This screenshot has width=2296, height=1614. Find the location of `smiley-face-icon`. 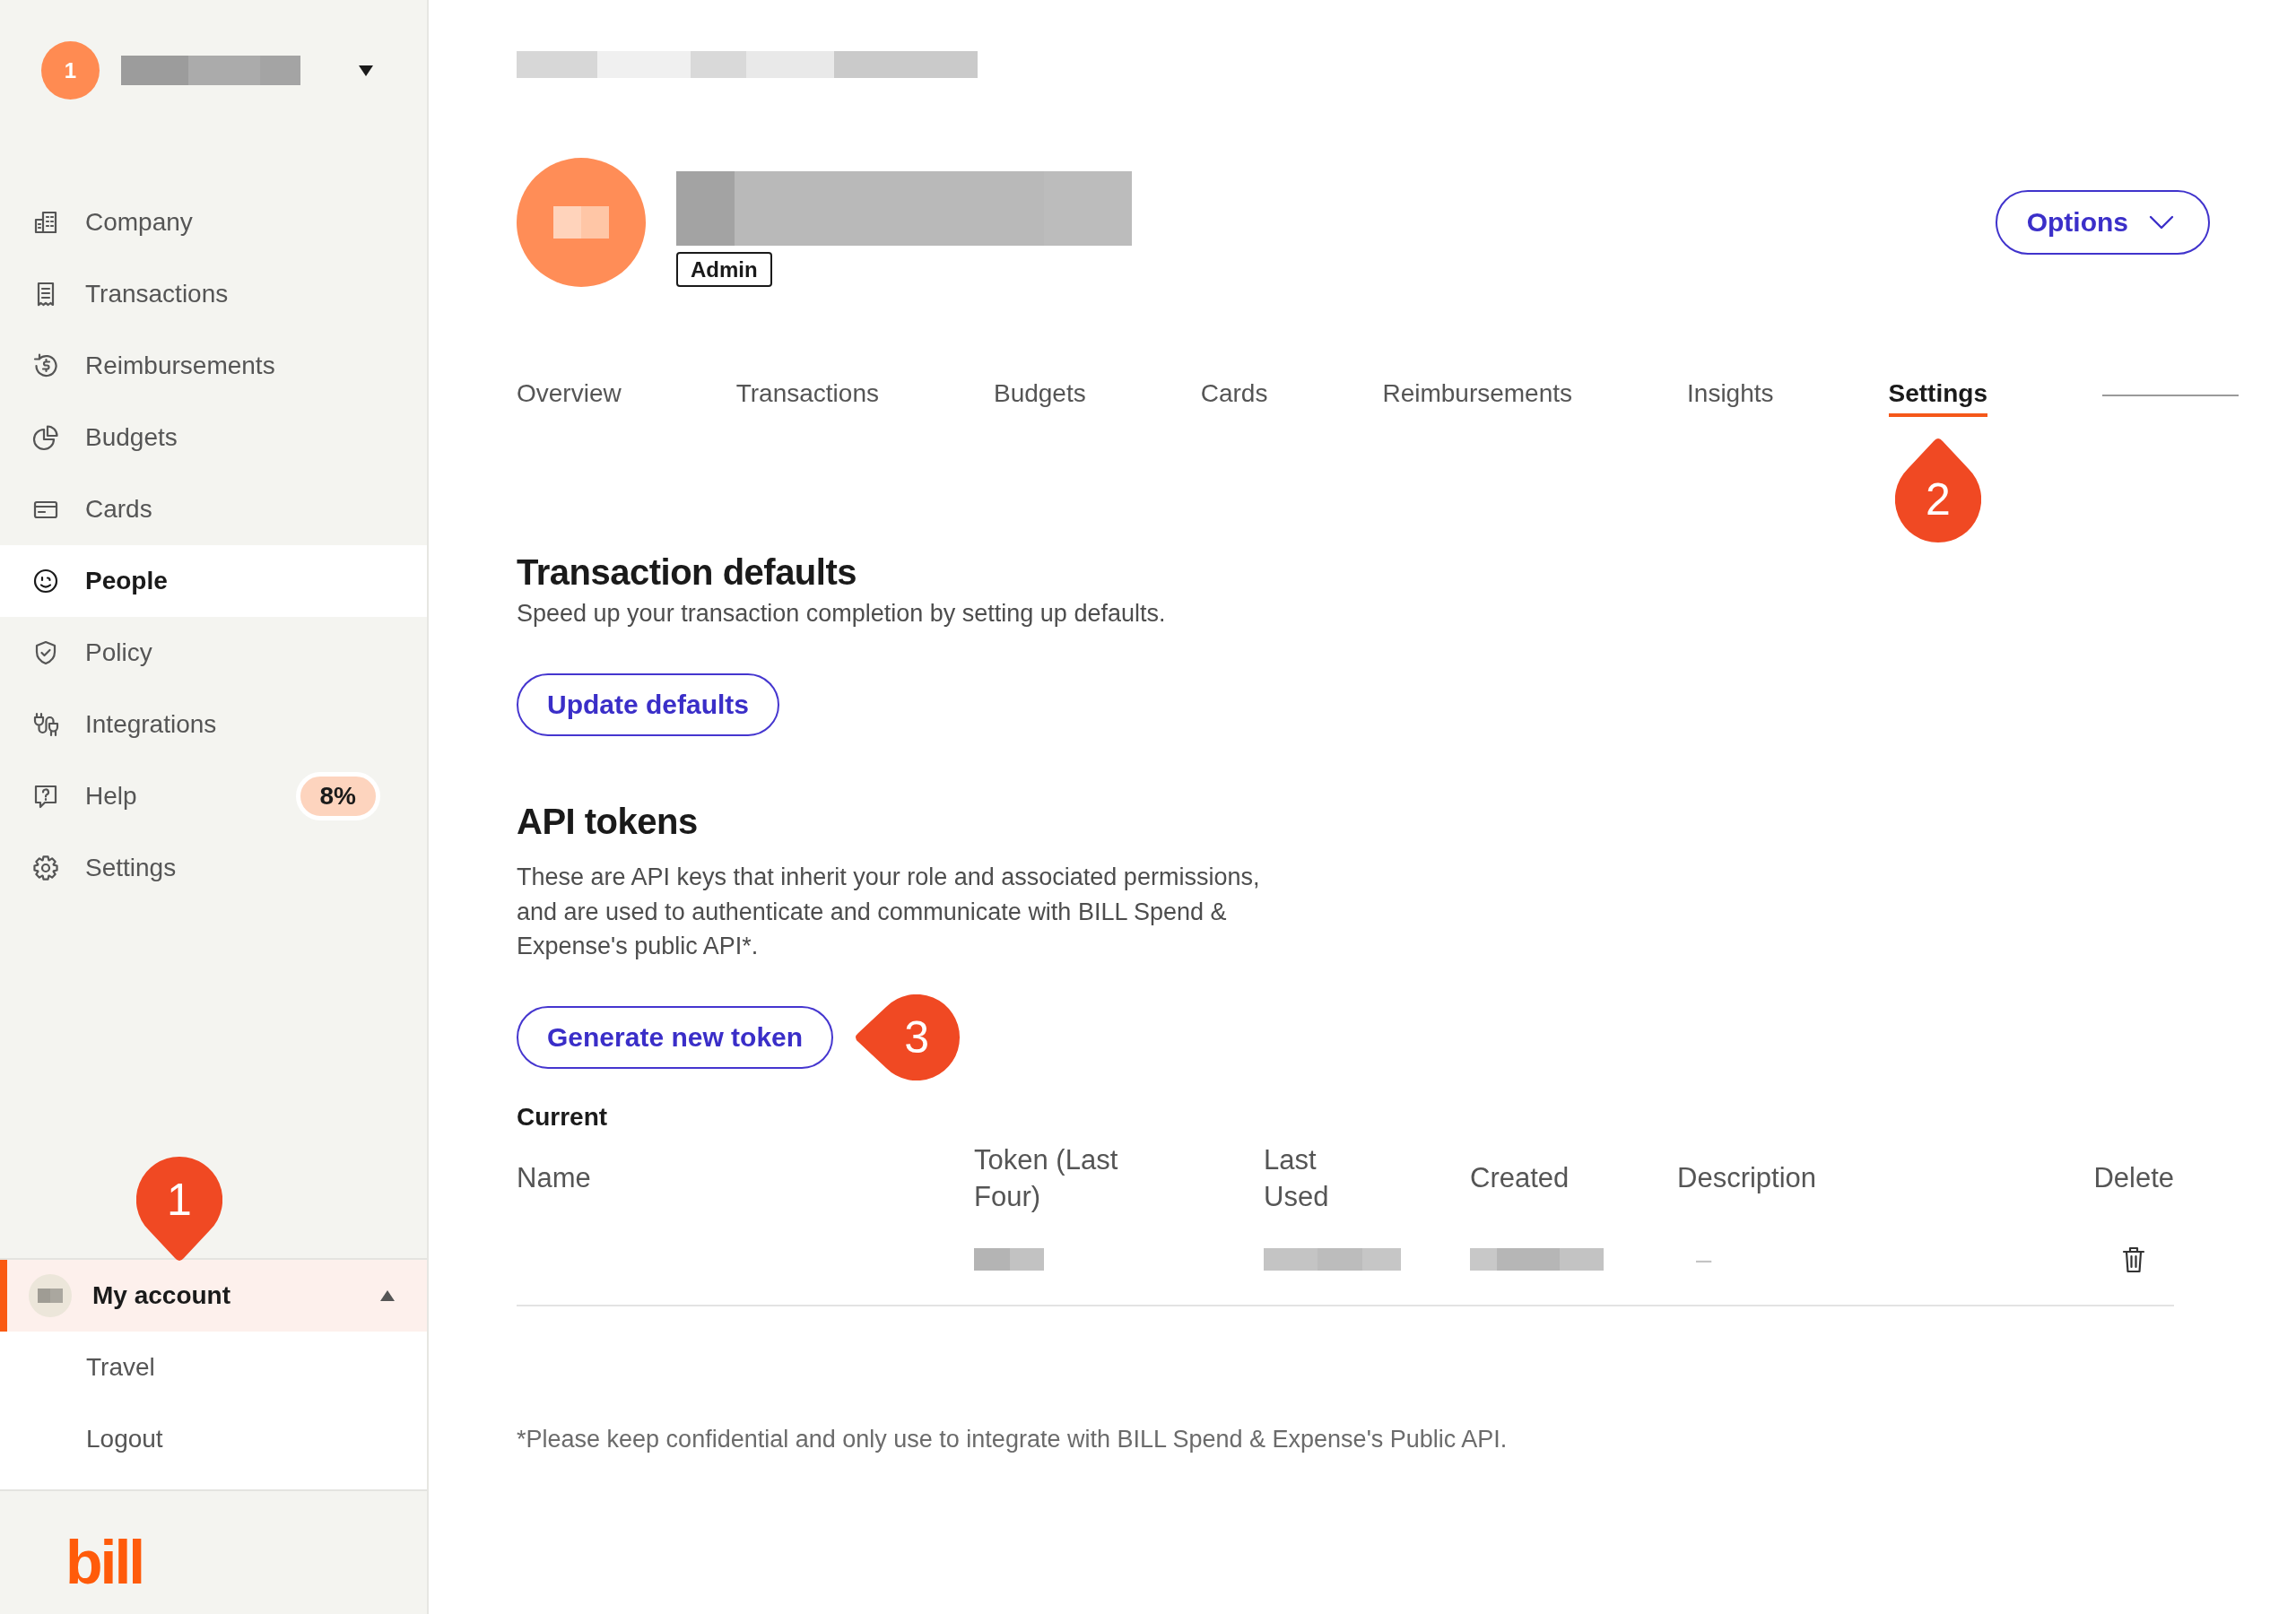

smiley-face-icon is located at coordinates (45, 581).